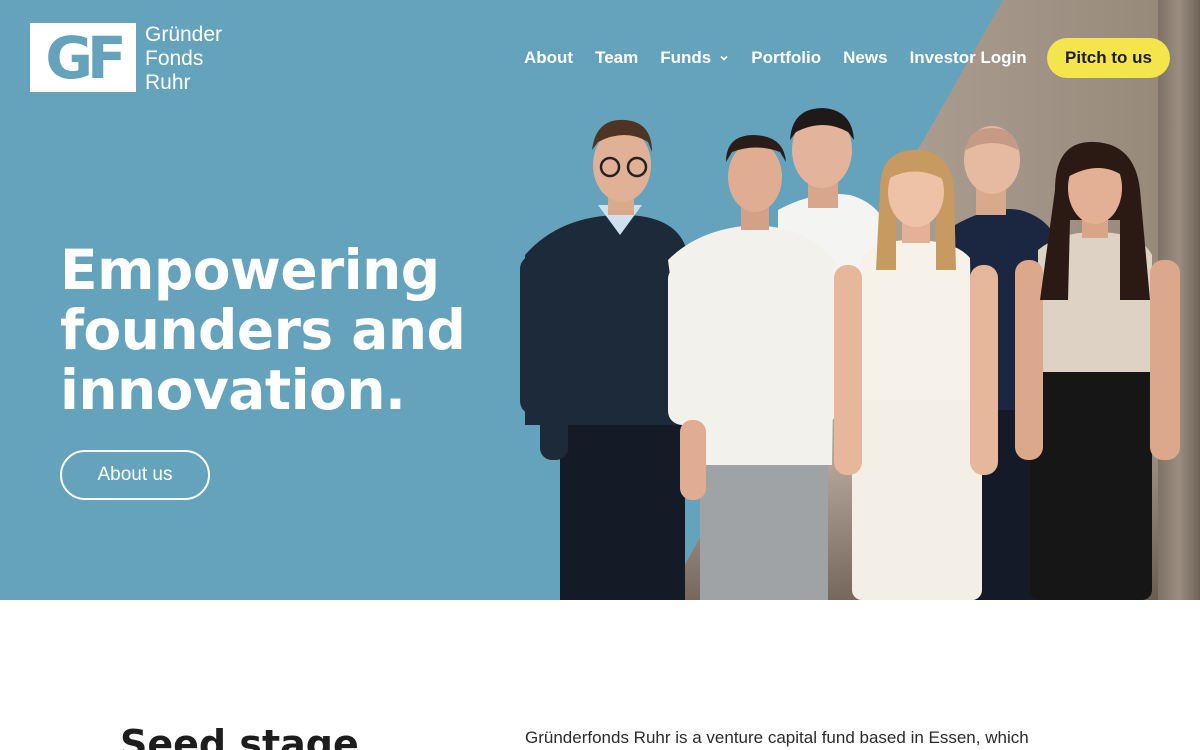 The width and height of the screenshot is (1200, 750). What do you see at coordinates (616, 58) in the screenshot?
I see `nav-team: Team` at bounding box center [616, 58].